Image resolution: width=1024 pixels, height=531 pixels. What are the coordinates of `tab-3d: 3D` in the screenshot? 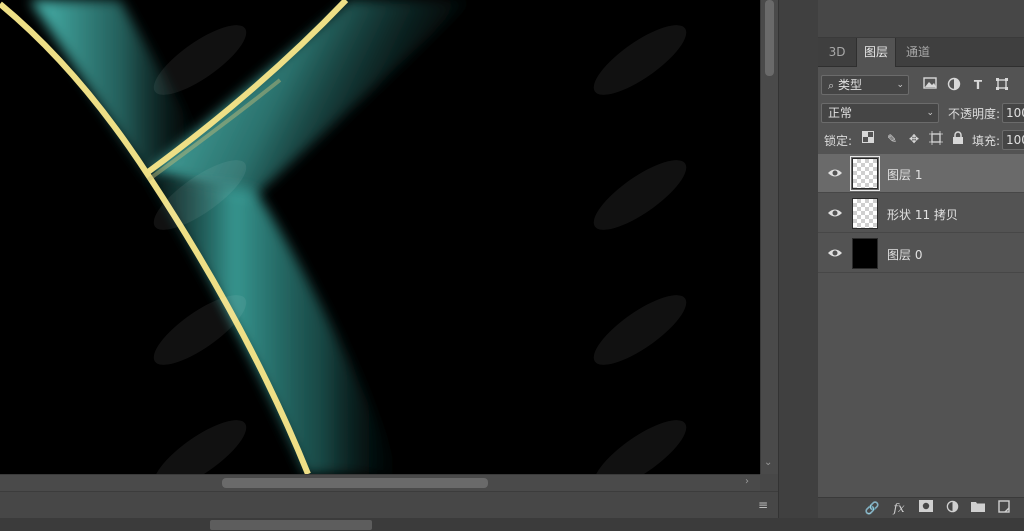 It's located at (837, 52).